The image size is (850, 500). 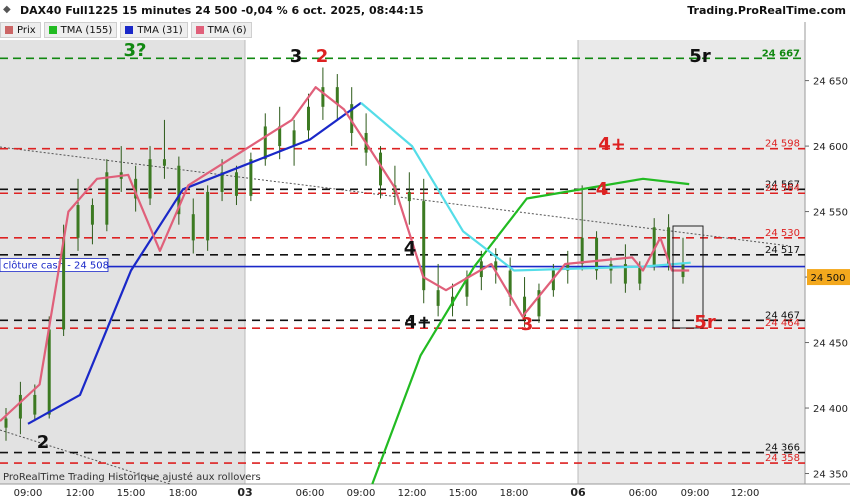 I want to click on level-label: 24 564, so click(x=782, y=188).